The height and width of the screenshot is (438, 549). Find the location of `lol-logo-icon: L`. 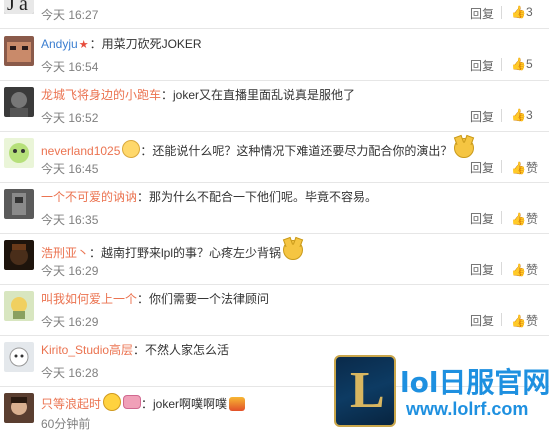

lol-logo-icon: L is located at coordinates (365, 391).